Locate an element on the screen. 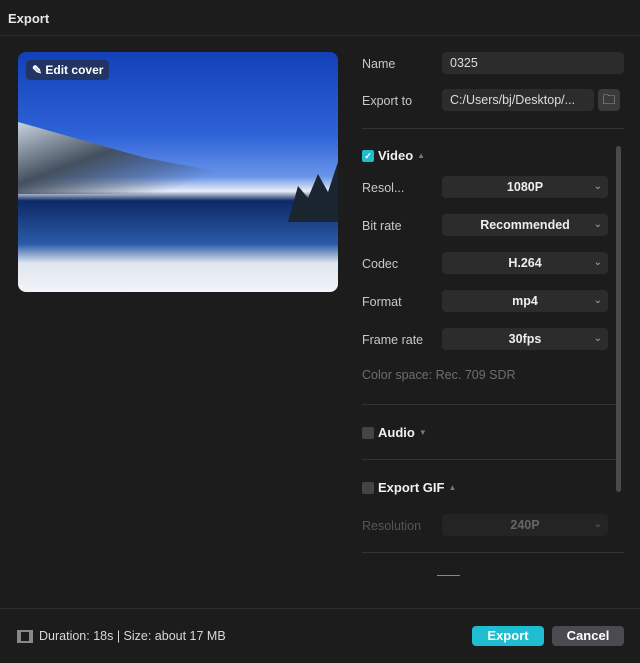 The image size is (640, 663). bitrate-label: Bit rate is located at coordinates (382, 226).